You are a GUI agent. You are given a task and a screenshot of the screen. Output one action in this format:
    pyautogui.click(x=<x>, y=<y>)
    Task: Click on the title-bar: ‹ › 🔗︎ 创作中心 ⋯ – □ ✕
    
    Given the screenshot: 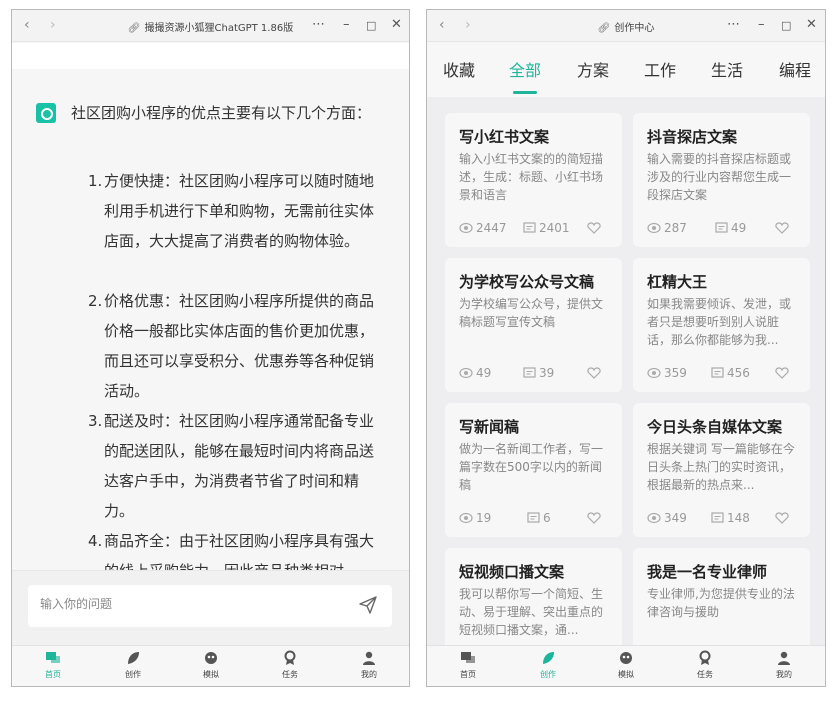 What is the action you would take?
    pyautogui.click(x=626, y=26)
    